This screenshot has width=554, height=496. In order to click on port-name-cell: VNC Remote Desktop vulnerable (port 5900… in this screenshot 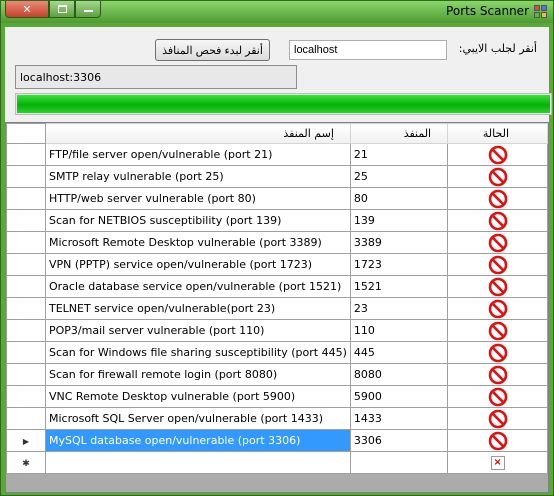, I will do `click(197, 396)`.